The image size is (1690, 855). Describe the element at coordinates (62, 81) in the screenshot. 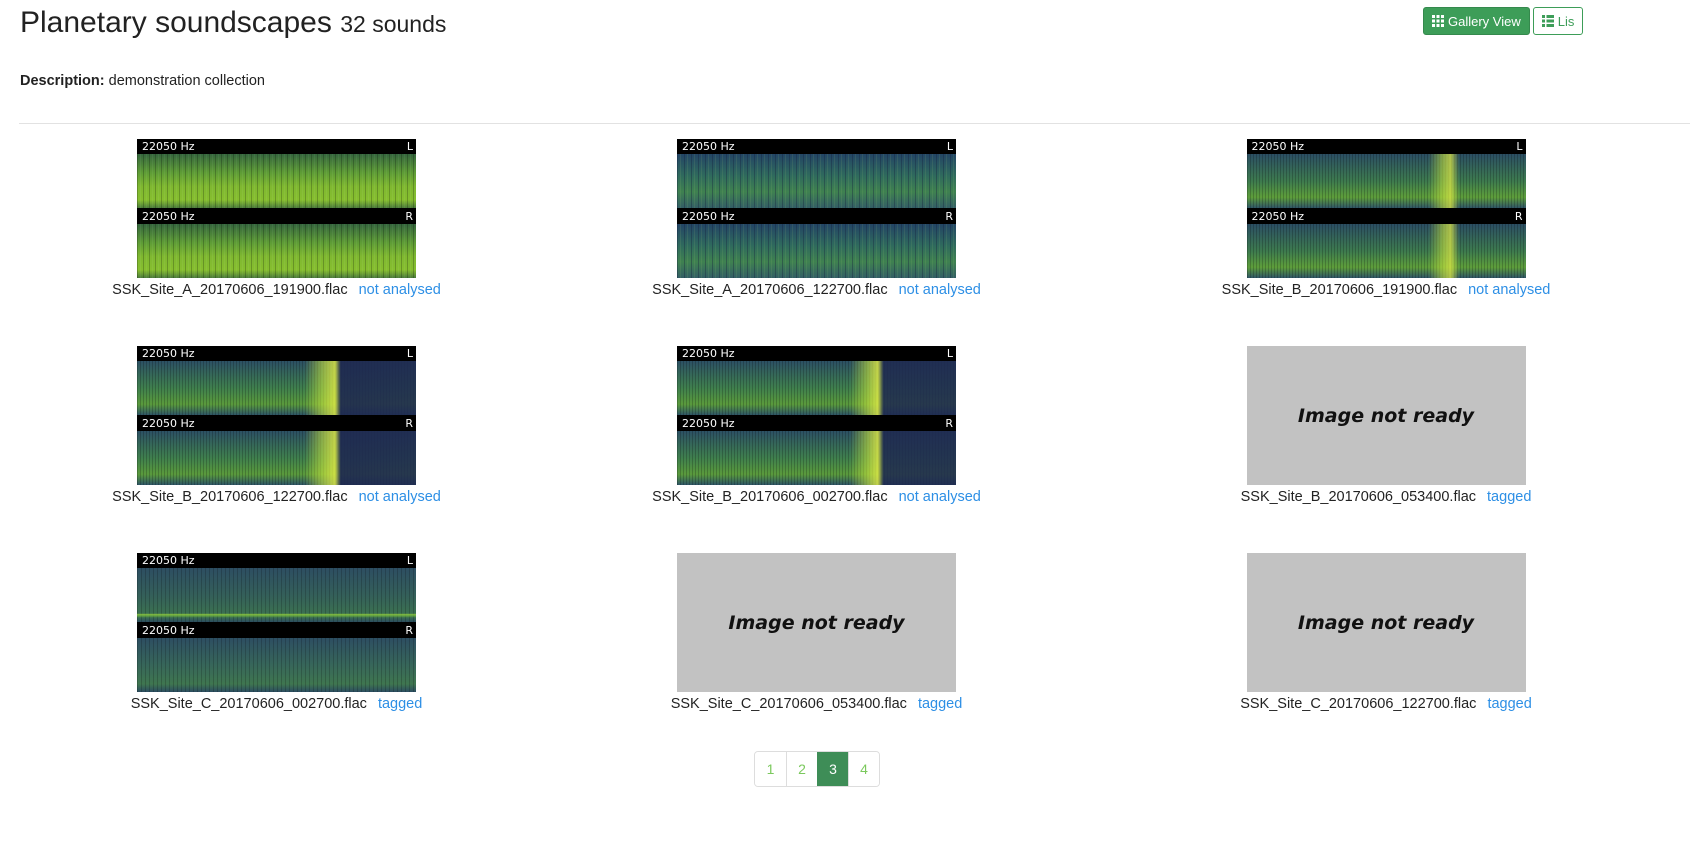

I see `description-label: Description:` at that location.